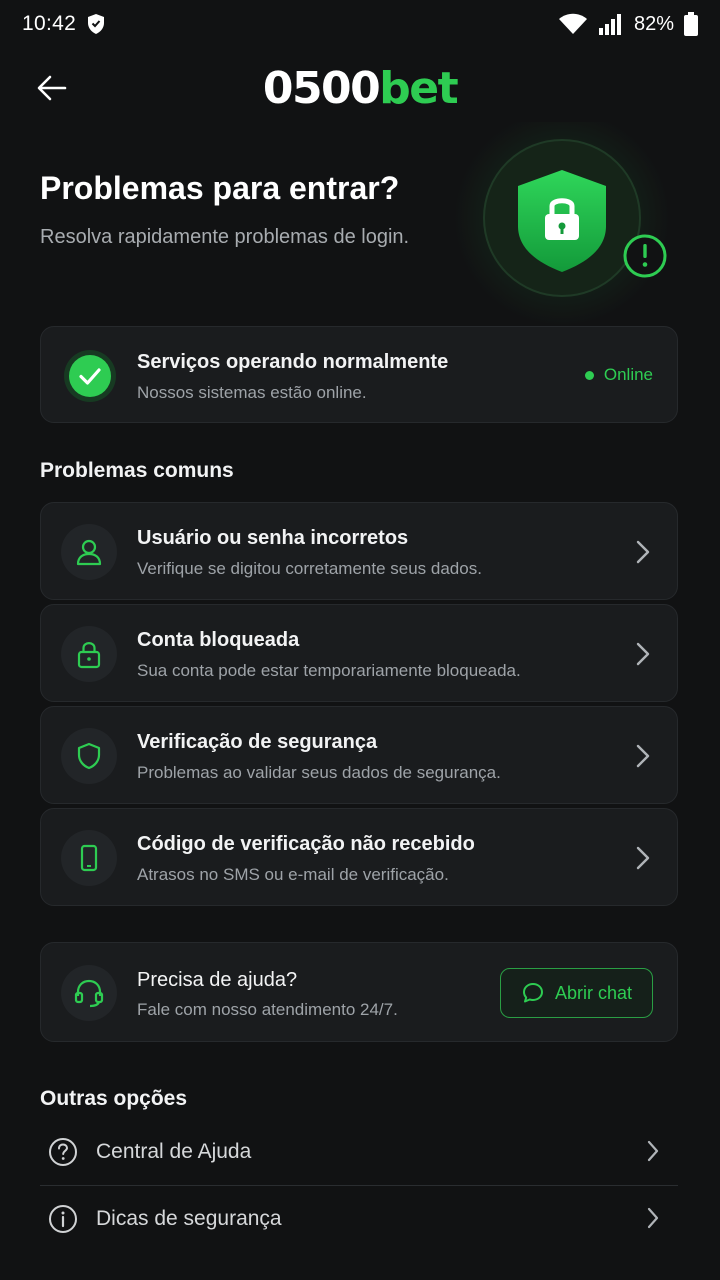 The height and width of the screenshot is (1280, 720). I want to click on headset-icon, so click(89, 993).